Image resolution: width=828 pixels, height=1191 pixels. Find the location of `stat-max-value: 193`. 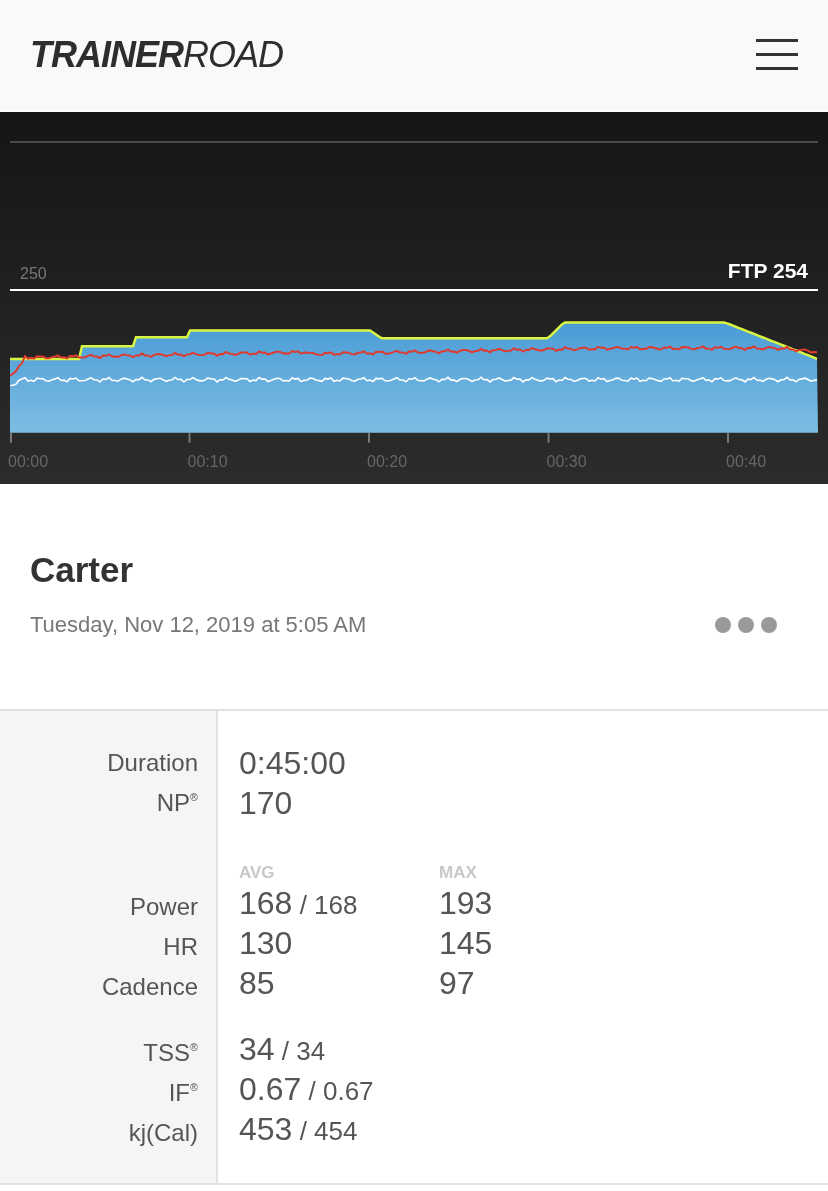

stat-max-value: 193 is located at coordinates (466, 903).